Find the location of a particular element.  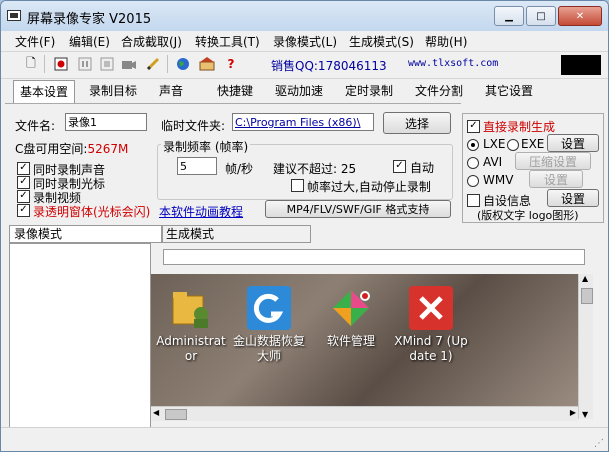

camera-icon is located at coordinates (129, 64).